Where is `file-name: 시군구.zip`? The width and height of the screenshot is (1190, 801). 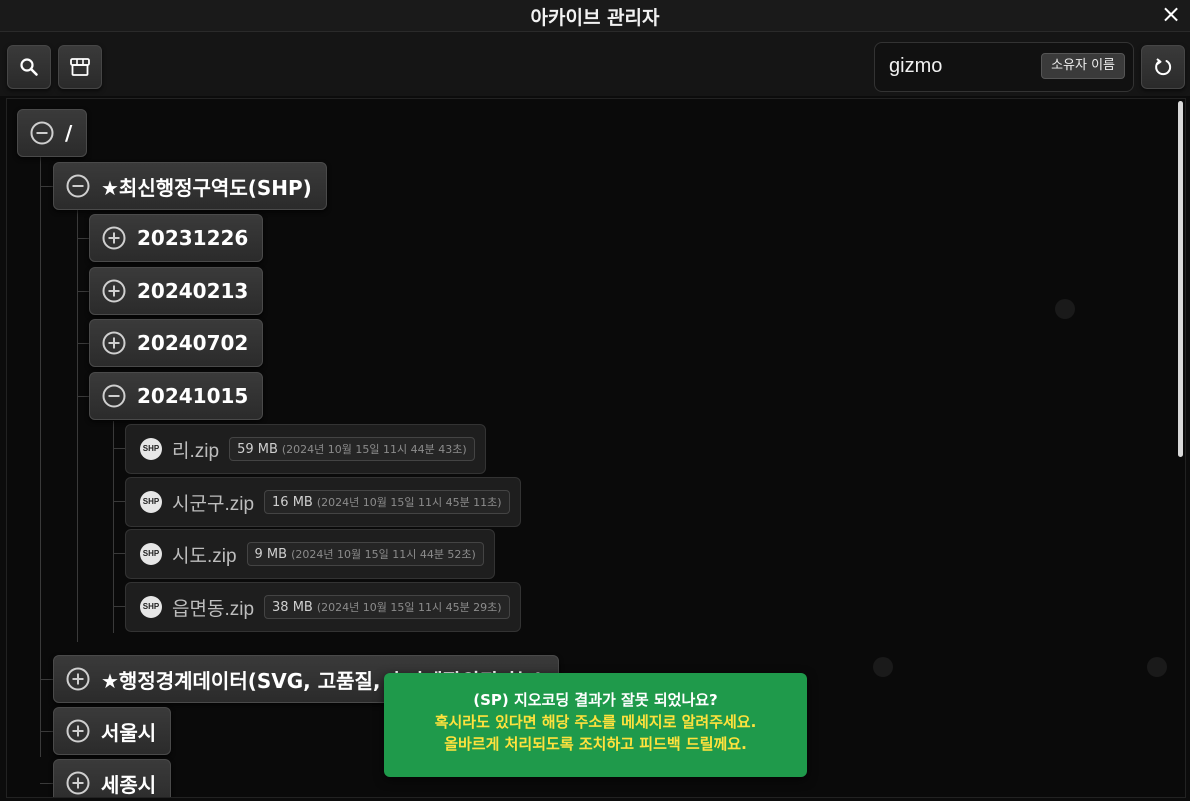 file-name: 시군구.zip is located at coordinates (213, 504).